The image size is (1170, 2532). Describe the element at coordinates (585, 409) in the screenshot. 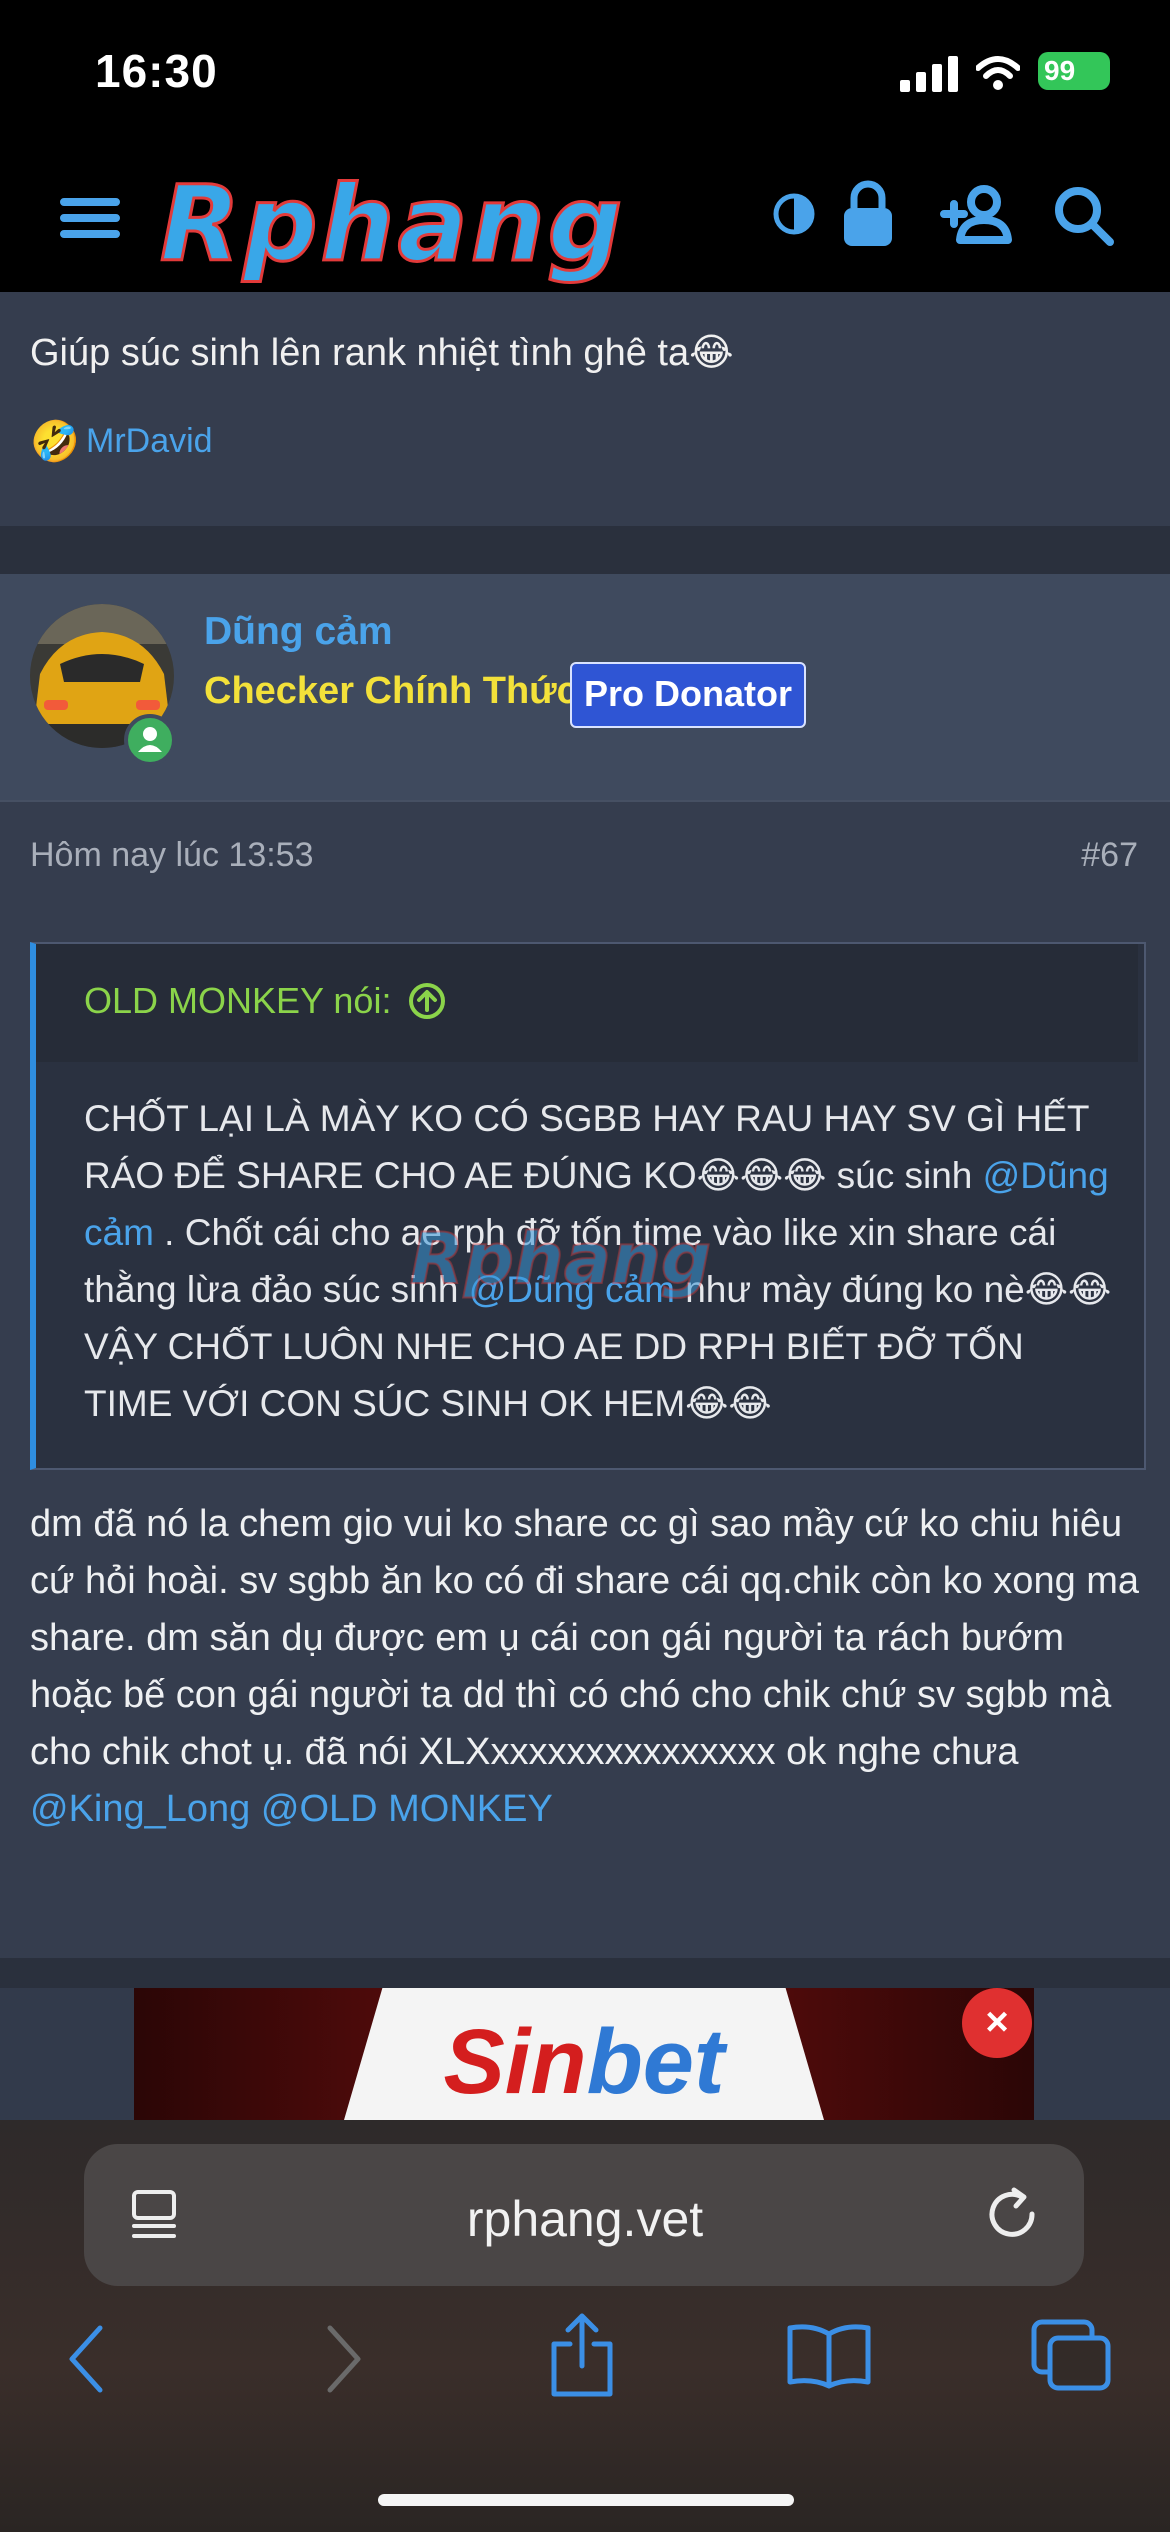

I see `post-previous` at that location.